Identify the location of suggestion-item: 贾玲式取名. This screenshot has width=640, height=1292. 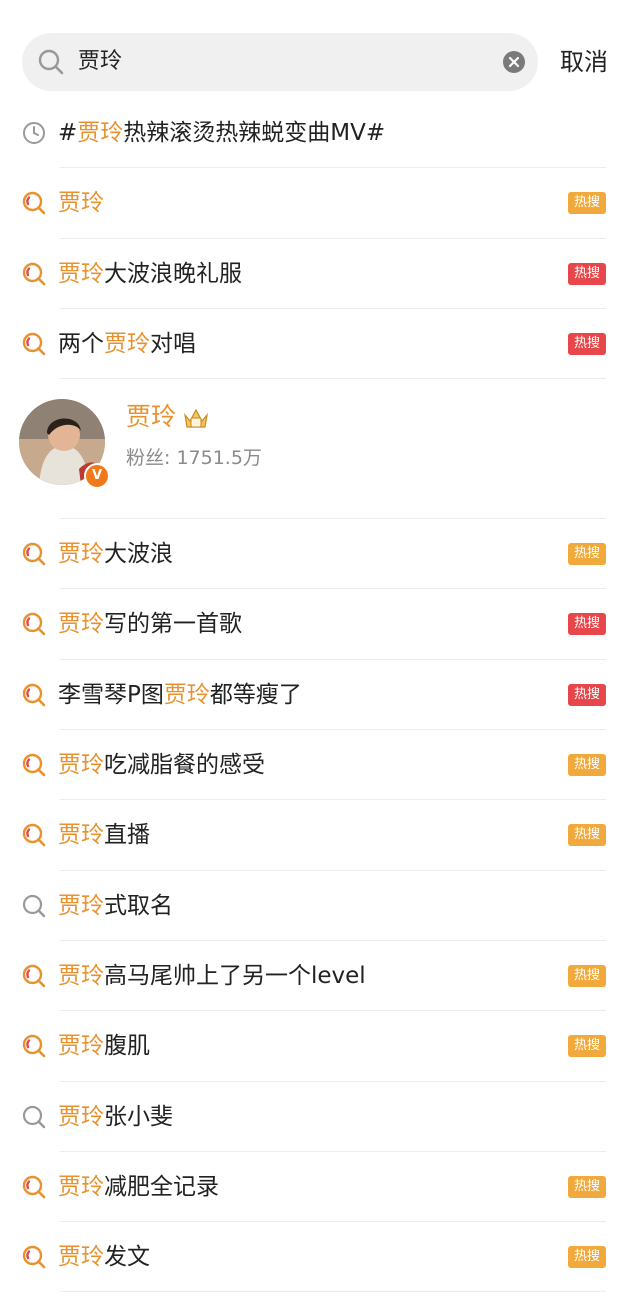
(320, 906).